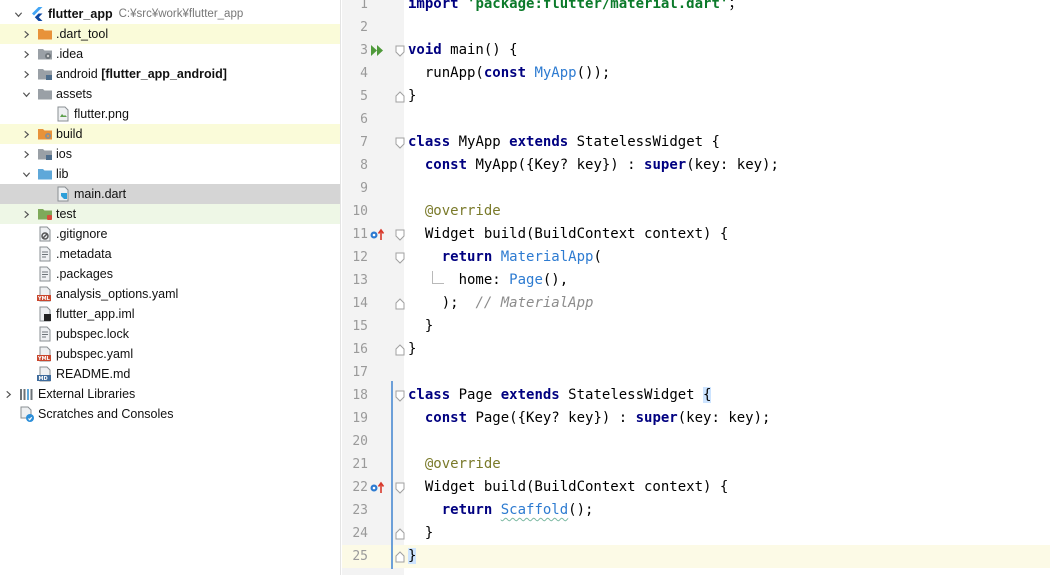 Image resolution: width=1050 pixels, height=575 pixels. Describe the element at coordinates (93, 374) in the screenshot. I see `tree-item-label: README.md` at that location.